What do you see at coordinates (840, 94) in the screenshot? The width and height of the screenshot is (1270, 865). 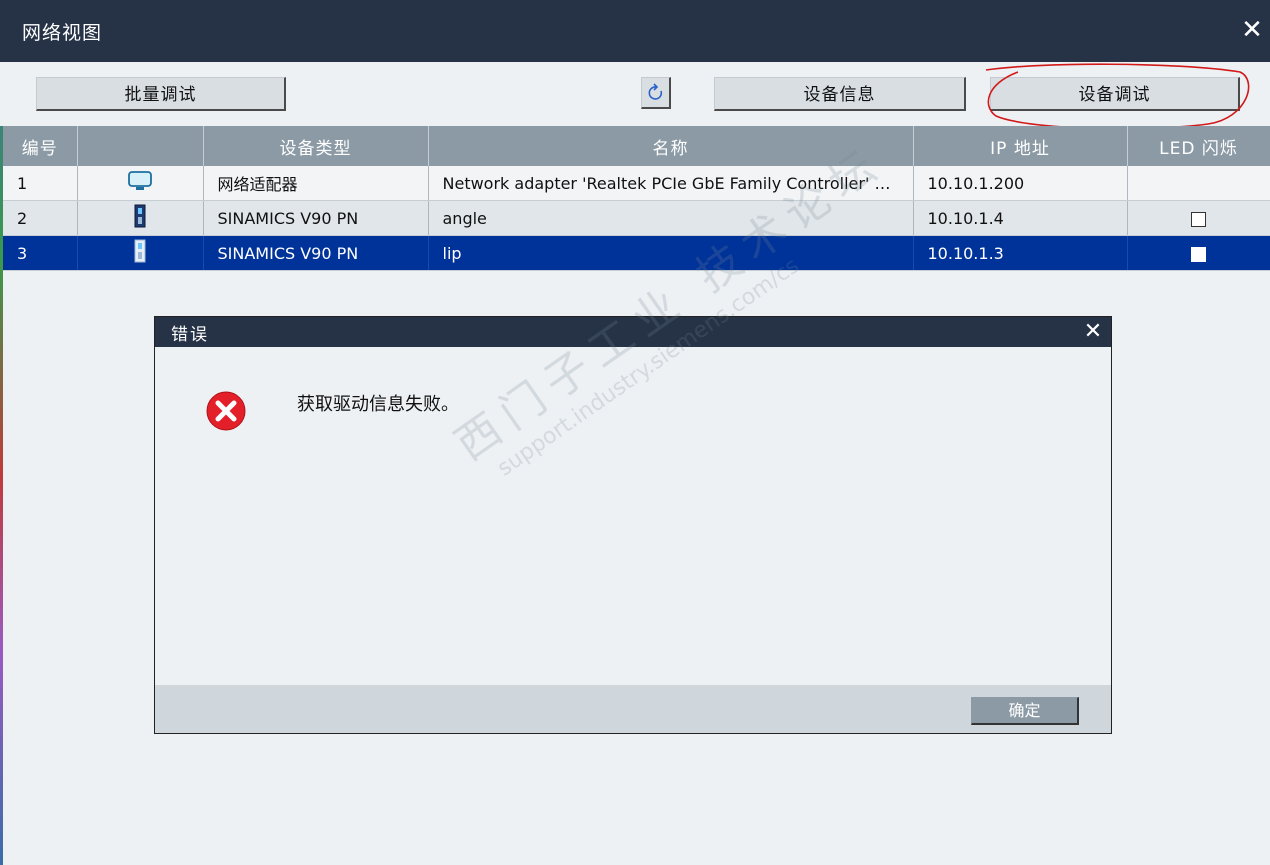 I see `device-info-button: 设备信息` at bounding box center [840, 94].